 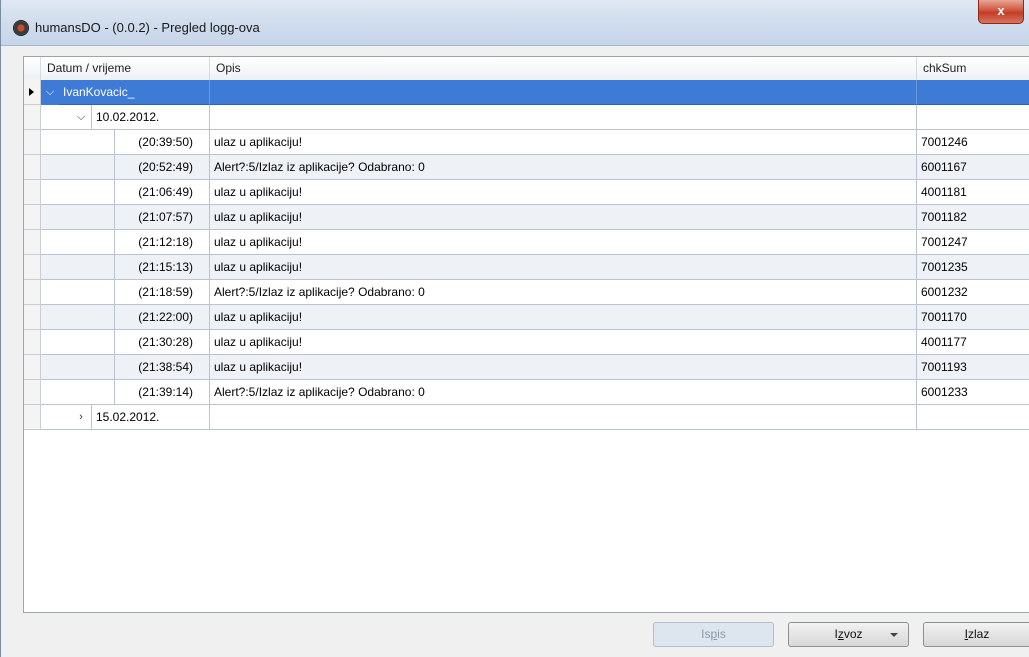 What do you see at coordinates (125, 68) in the screenshot?
I see `column-header-datum: Datum / vrijeme` at bounding box center [125, 68].